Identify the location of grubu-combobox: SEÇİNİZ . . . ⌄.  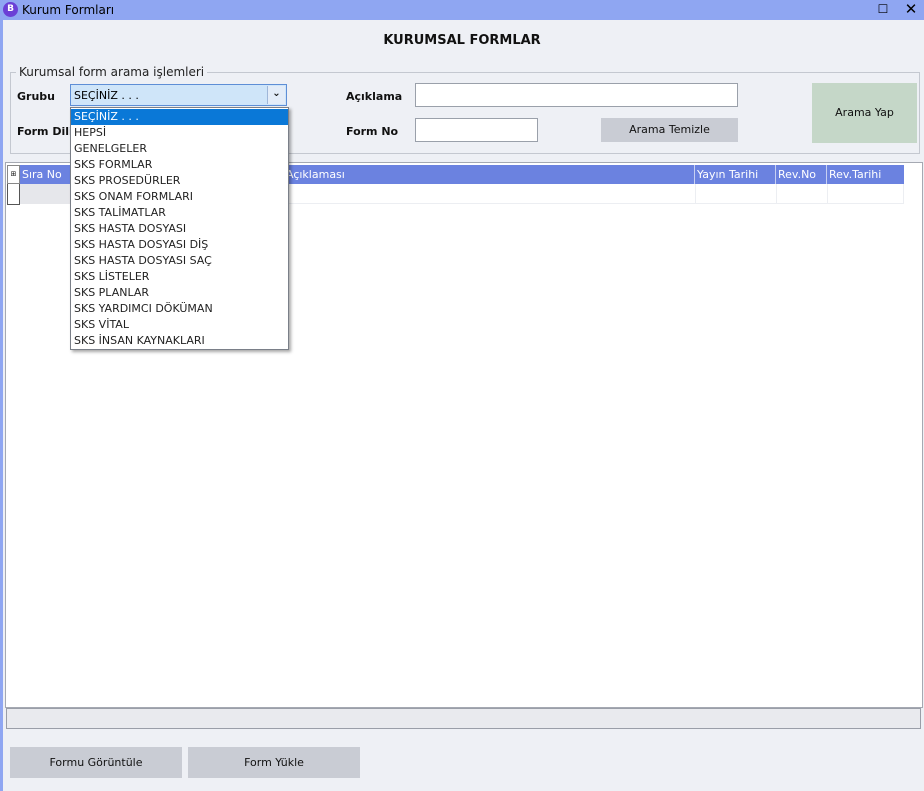
(178, 95).